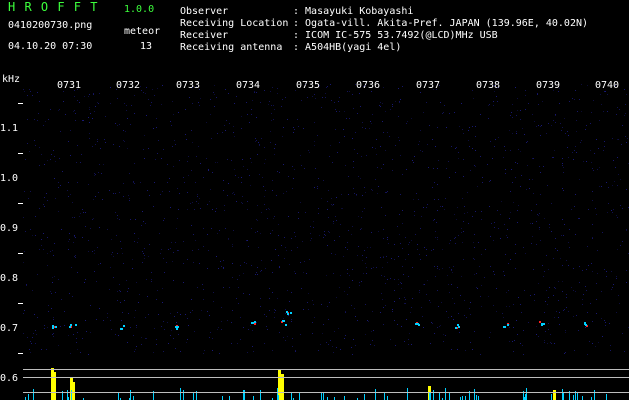 The width and height of the screenshot is (629, 400). Describe the element at coordinates (180, 394) in the screenshot. I see `level-bar` at that location.